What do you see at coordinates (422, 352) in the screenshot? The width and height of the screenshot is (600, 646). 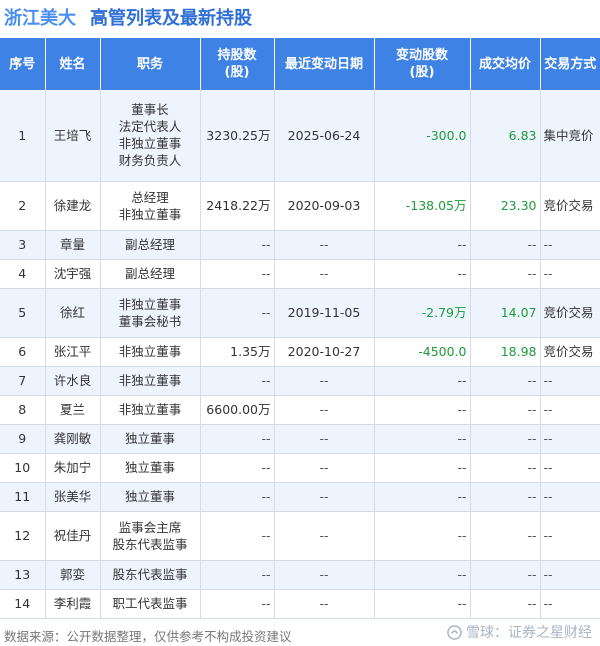 I see `cell-change: -4500.0` at bounding box center [422, 352].